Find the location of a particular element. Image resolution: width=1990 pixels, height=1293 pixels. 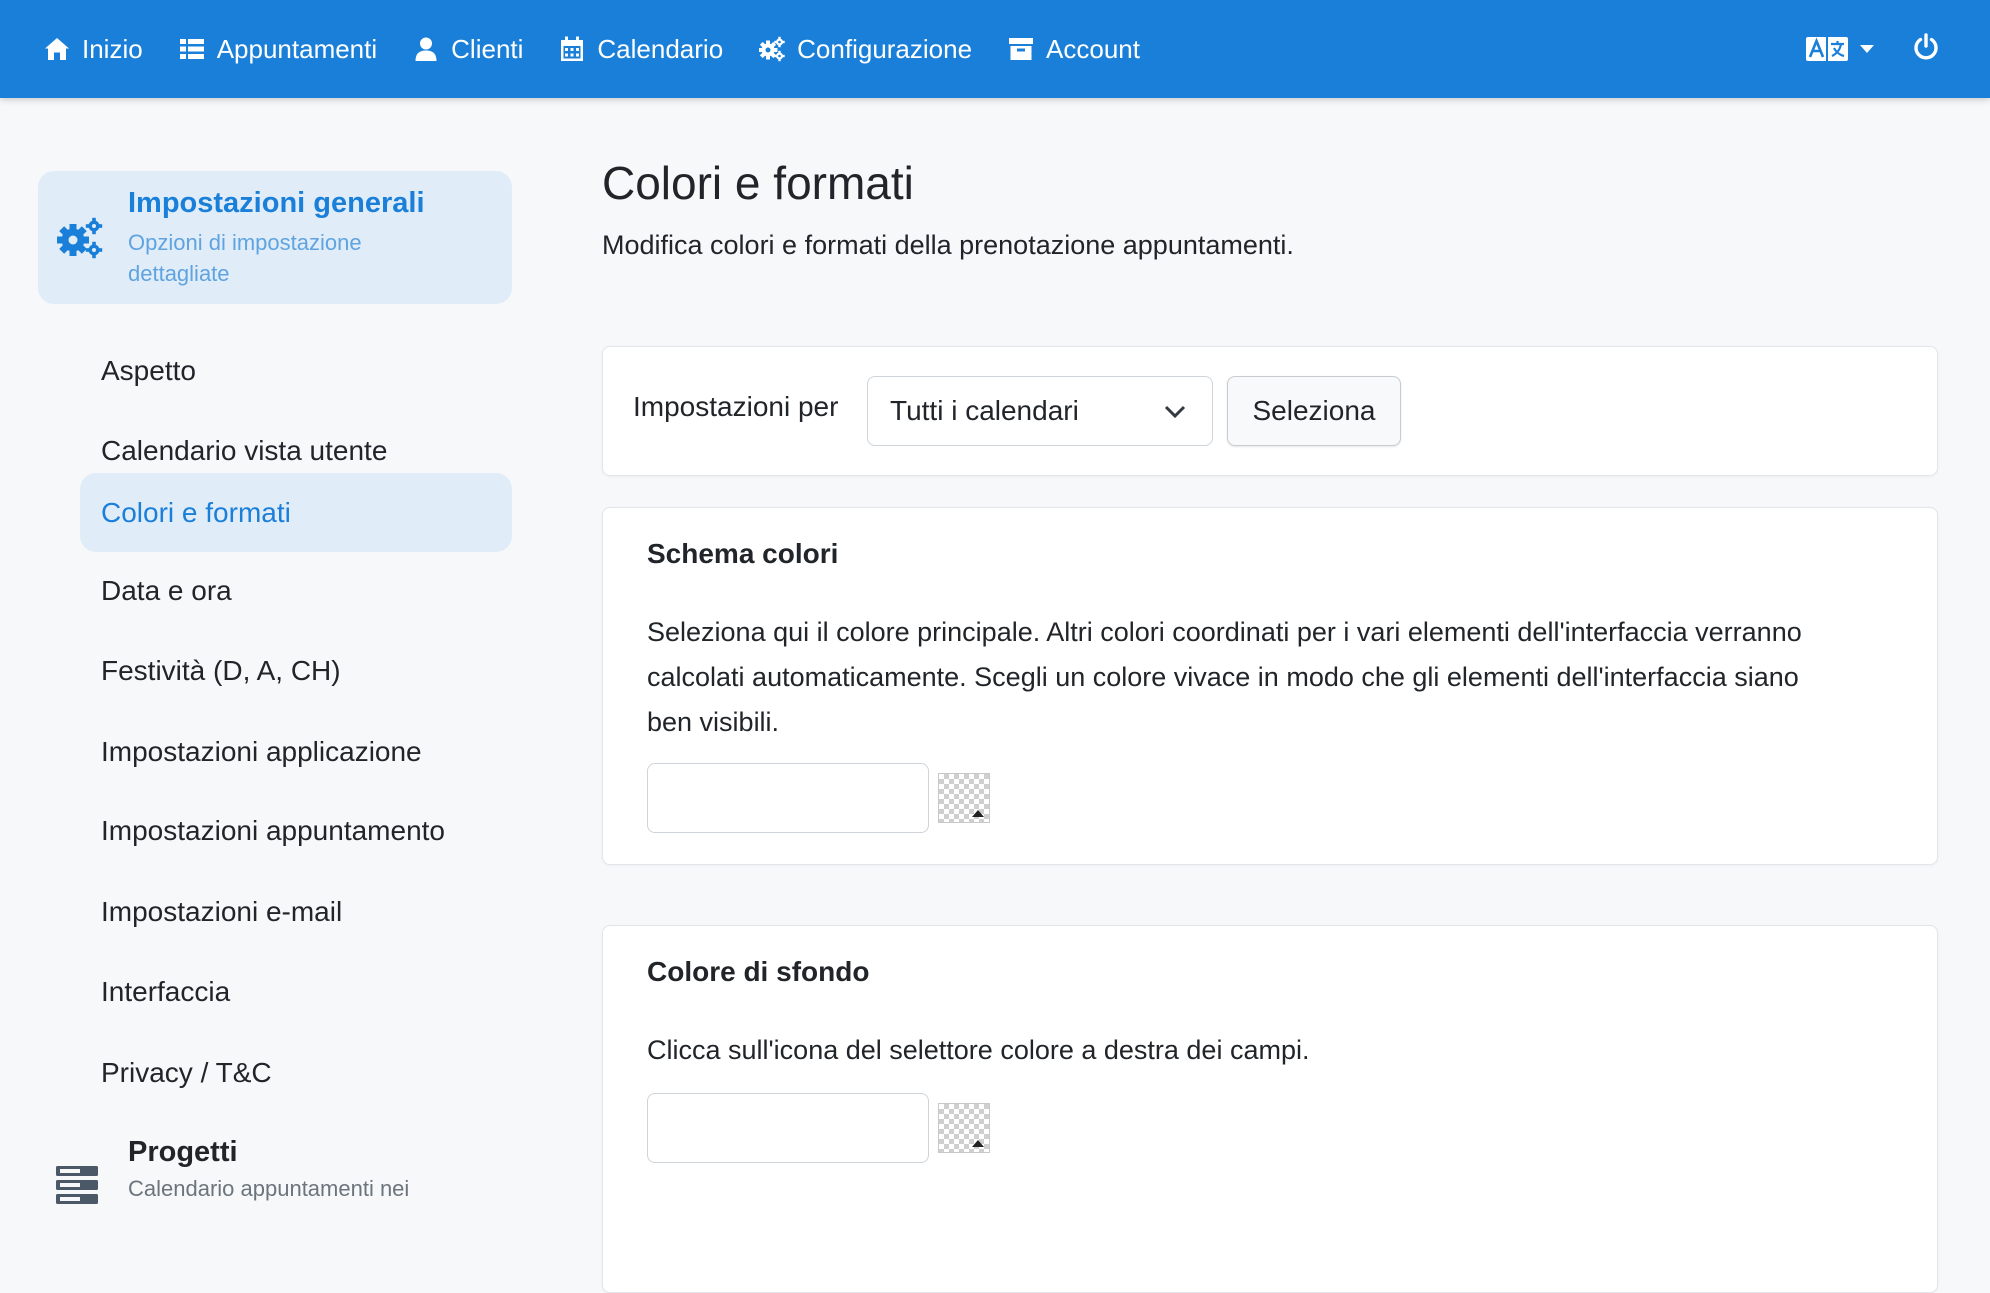

nav-item-inizio: Inizio is located at coordinates (93, 49).